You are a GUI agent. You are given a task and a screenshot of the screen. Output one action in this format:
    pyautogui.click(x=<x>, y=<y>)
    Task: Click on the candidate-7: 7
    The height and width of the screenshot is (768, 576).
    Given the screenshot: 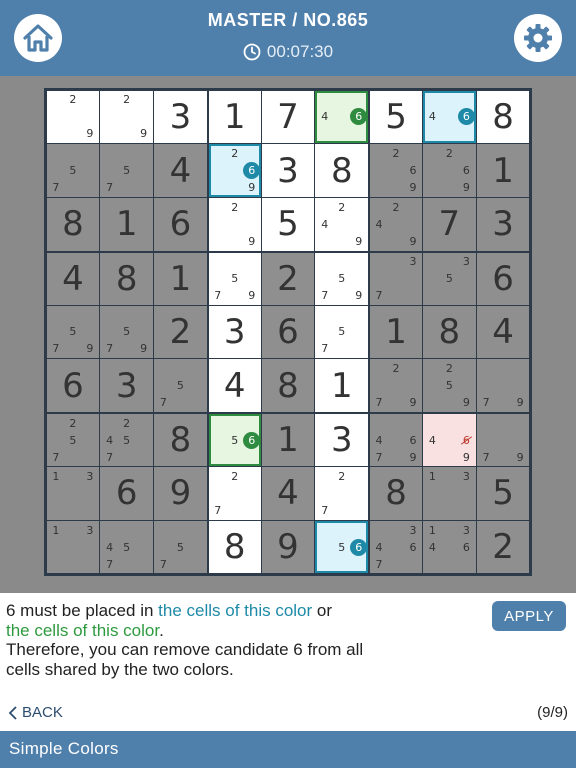 What is the action you would take?
    pyautogui.click(x=163, y=403)
    